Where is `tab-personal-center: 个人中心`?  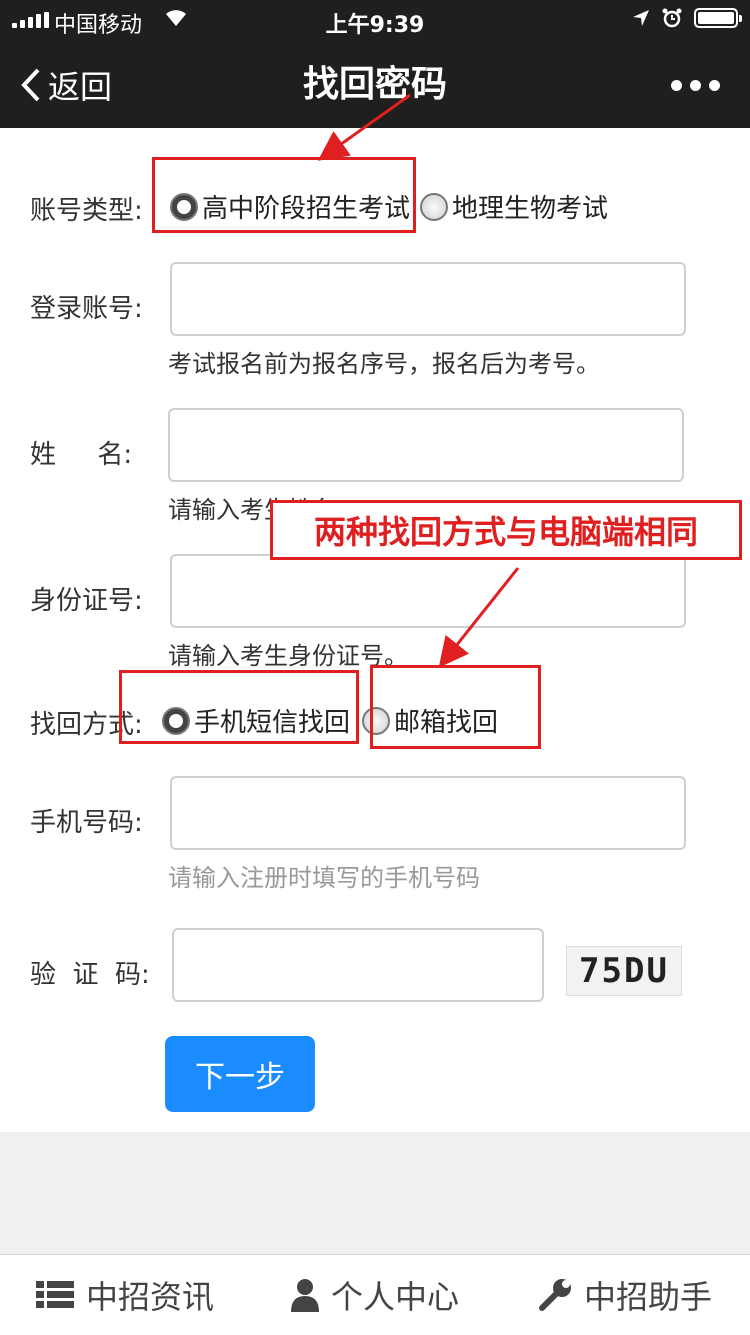
tab-personal-center: 个人中心 is located at coordinates (375, 1295).